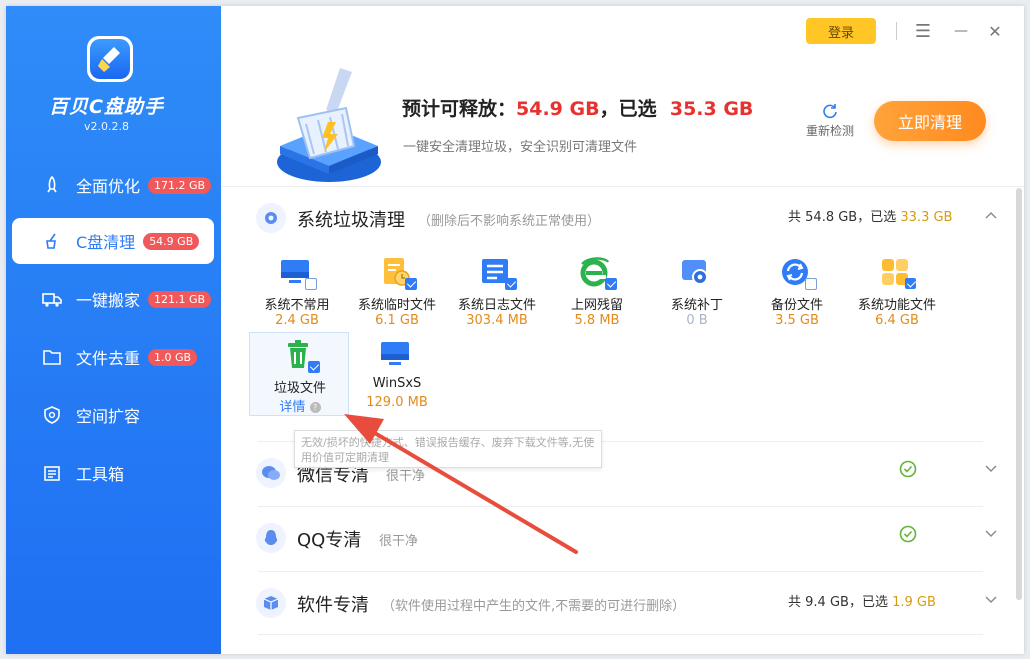 Image resolution: width=1030 pixels, height=659 pixels. I want to click on item-backup: 备份文件 3.5 GB, so click(797, 292).